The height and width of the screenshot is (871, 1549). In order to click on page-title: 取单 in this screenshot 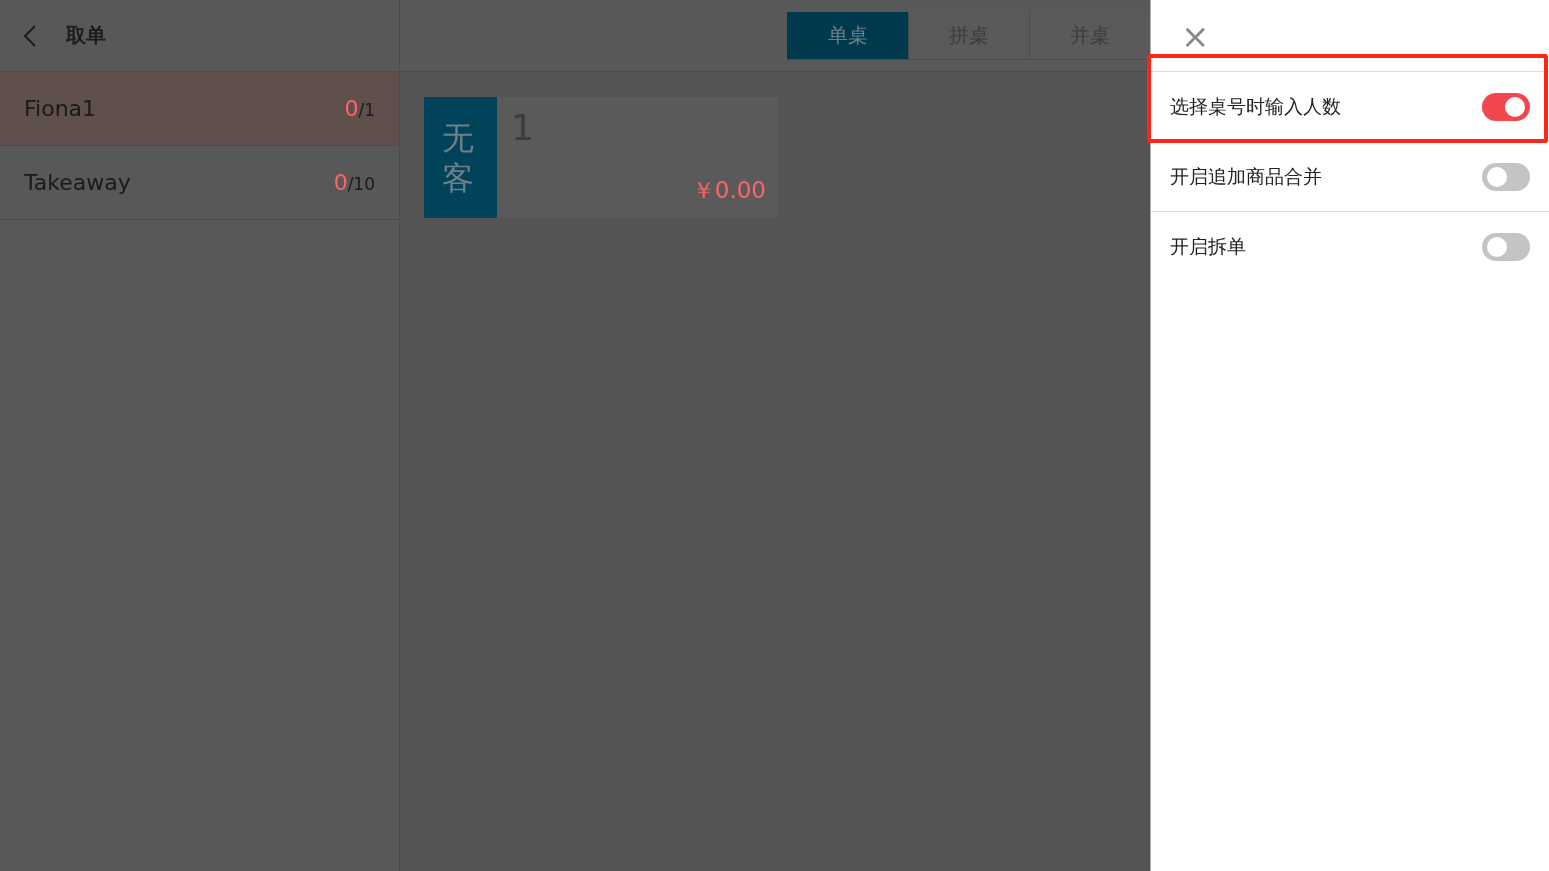, I will do `click(86, 35)`.